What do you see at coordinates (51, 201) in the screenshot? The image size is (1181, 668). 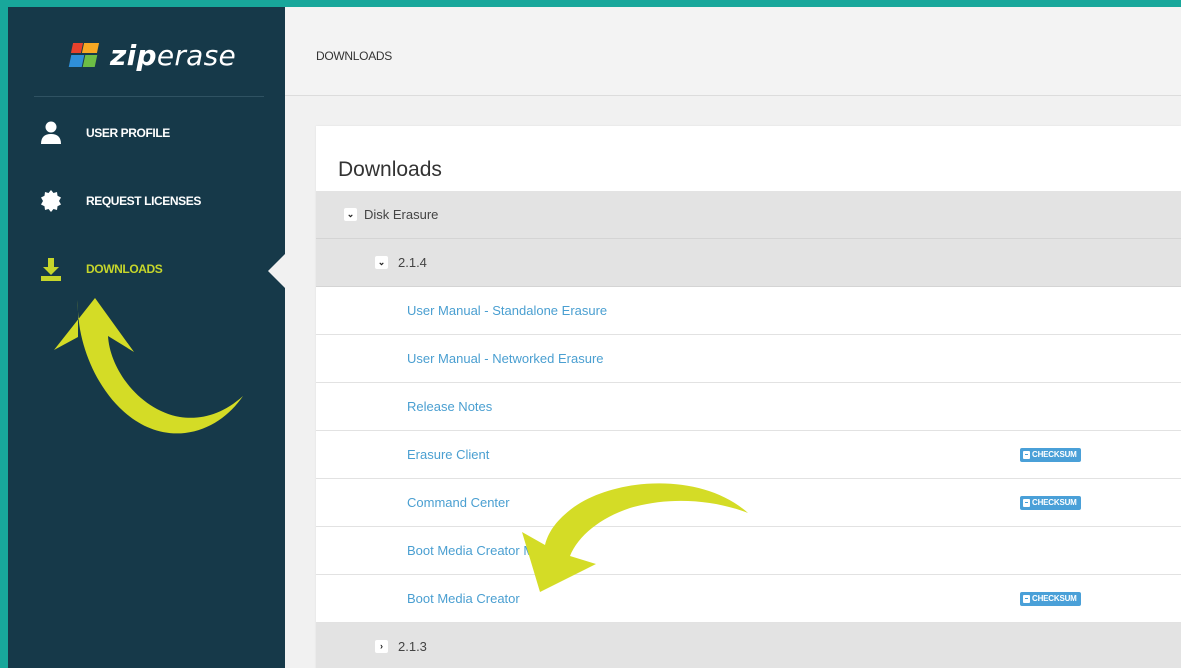 I see `badge-icon` at bounding box center [51, 201].